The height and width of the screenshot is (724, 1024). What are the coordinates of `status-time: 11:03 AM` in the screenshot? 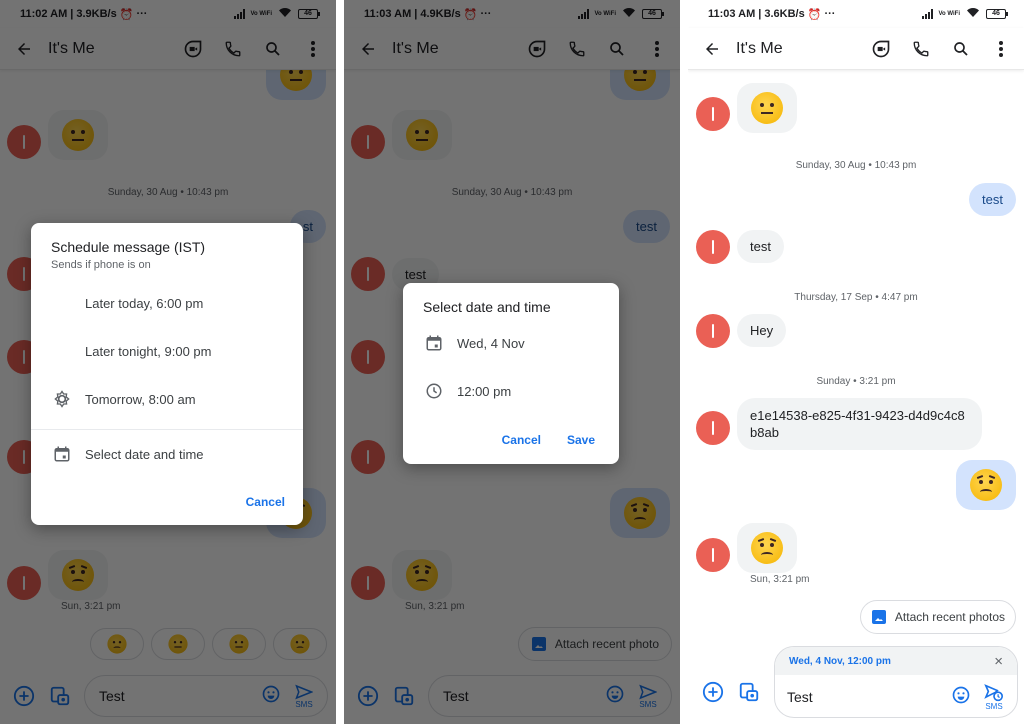 It's located at (732, 14).